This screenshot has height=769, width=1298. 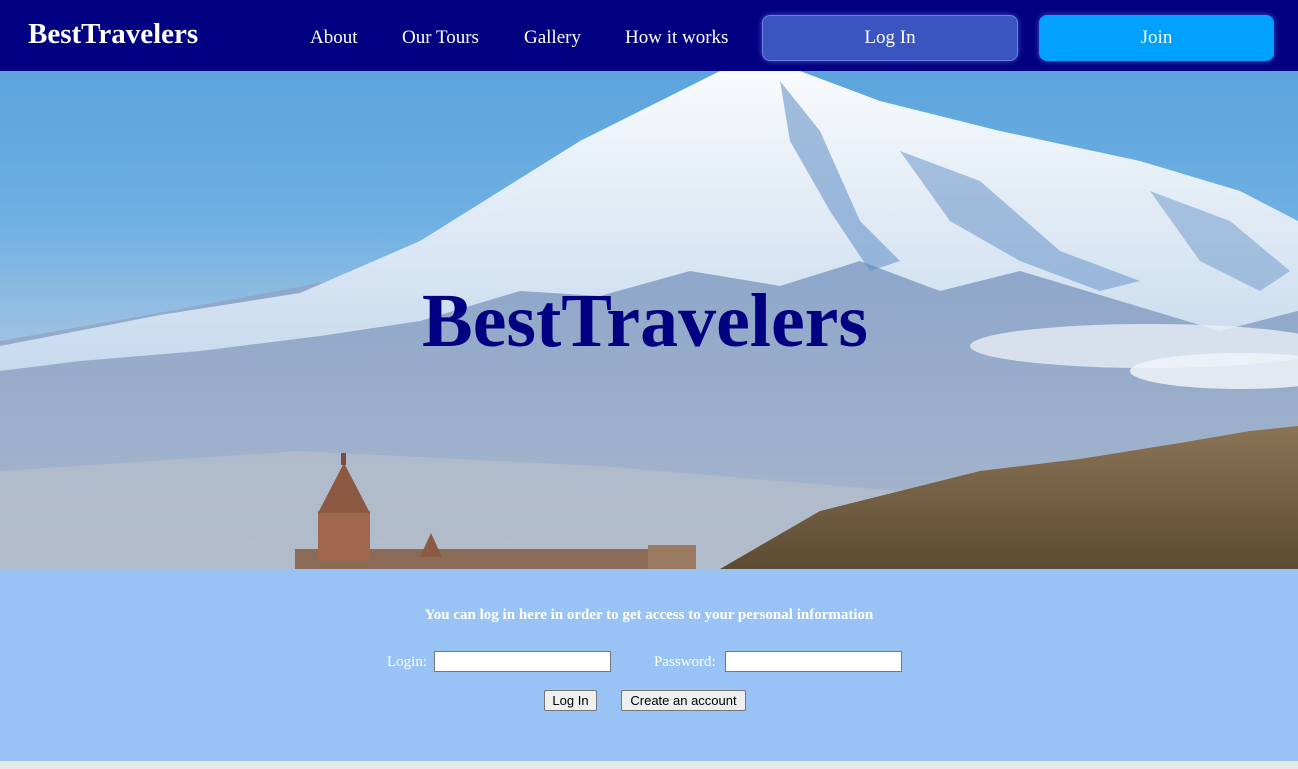 What do you see at coordinates (570, 700) in the screenshot?
I see `login-submit-button: Log In` at bounding box center [570, 700].